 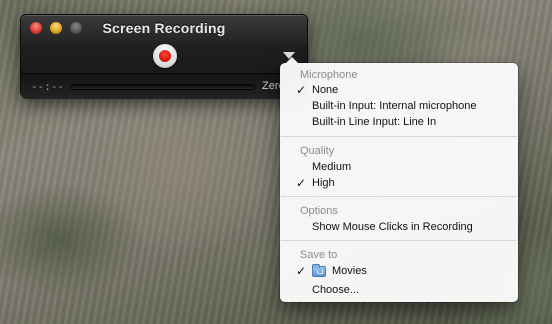 What do you see at coordinates (399, 184) in the screenshot?
I see `menu-item-quality-high: ✓ High` at bounding box center [399, 184].